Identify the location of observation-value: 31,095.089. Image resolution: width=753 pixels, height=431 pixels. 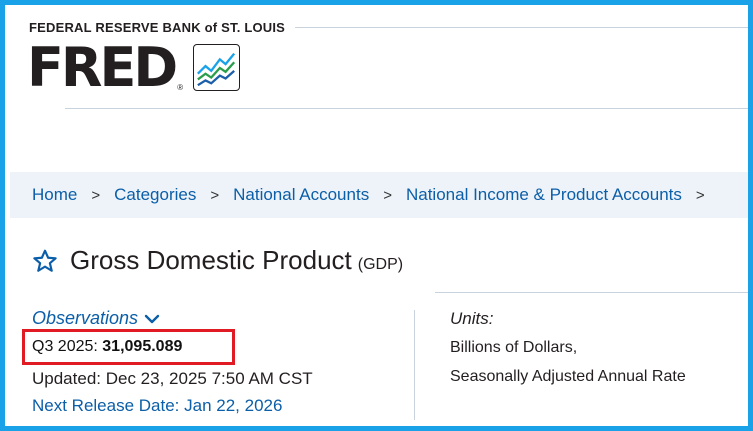
(142, 346).